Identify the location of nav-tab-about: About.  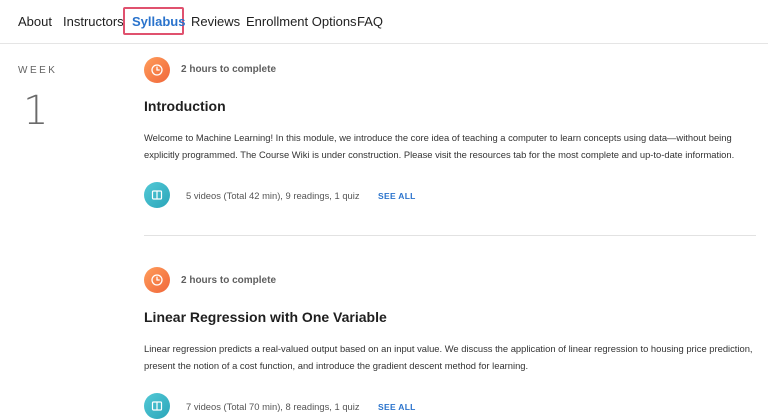
(35, 21).